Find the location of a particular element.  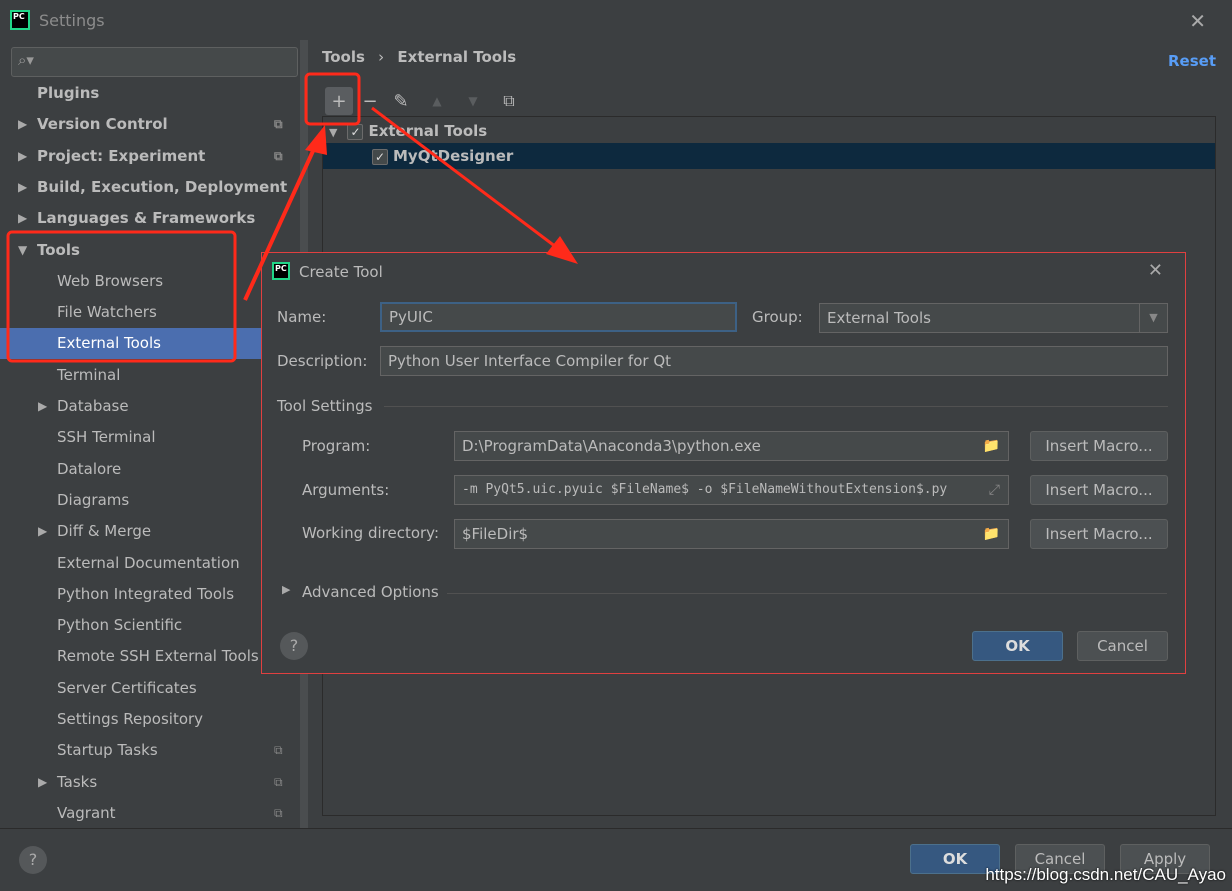

sidebar-item-label: Terminal is located at coordinates (89, 374).